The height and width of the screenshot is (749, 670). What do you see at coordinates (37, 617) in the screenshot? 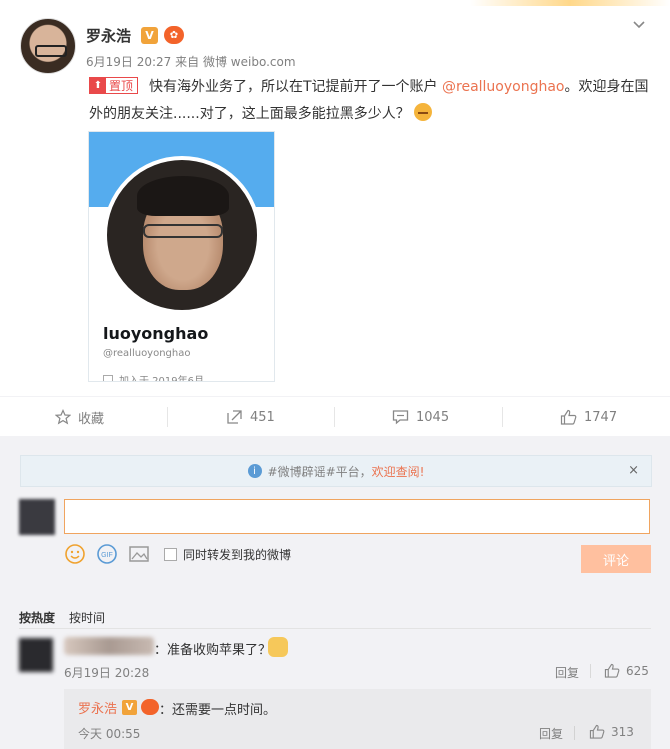
I see `sort-by-heat-tab: 按热度` at bounding box center [37, 617].